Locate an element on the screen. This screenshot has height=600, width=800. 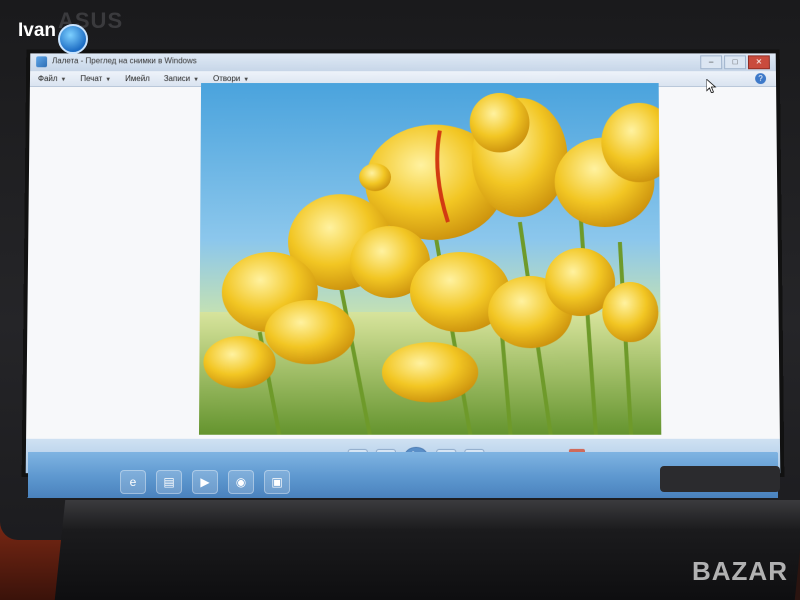
menu-print-label: Печат is located at coordinates (91, 79).